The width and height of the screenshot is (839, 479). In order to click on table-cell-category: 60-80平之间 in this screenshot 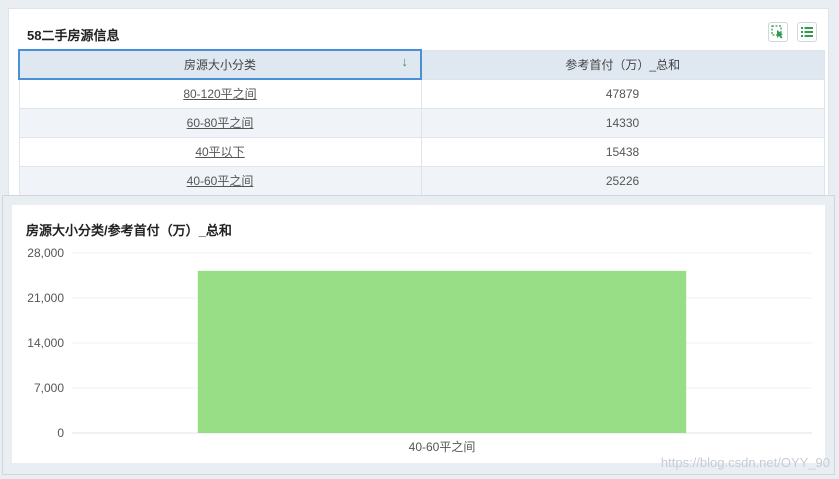, I will do `click(220, 122)`.